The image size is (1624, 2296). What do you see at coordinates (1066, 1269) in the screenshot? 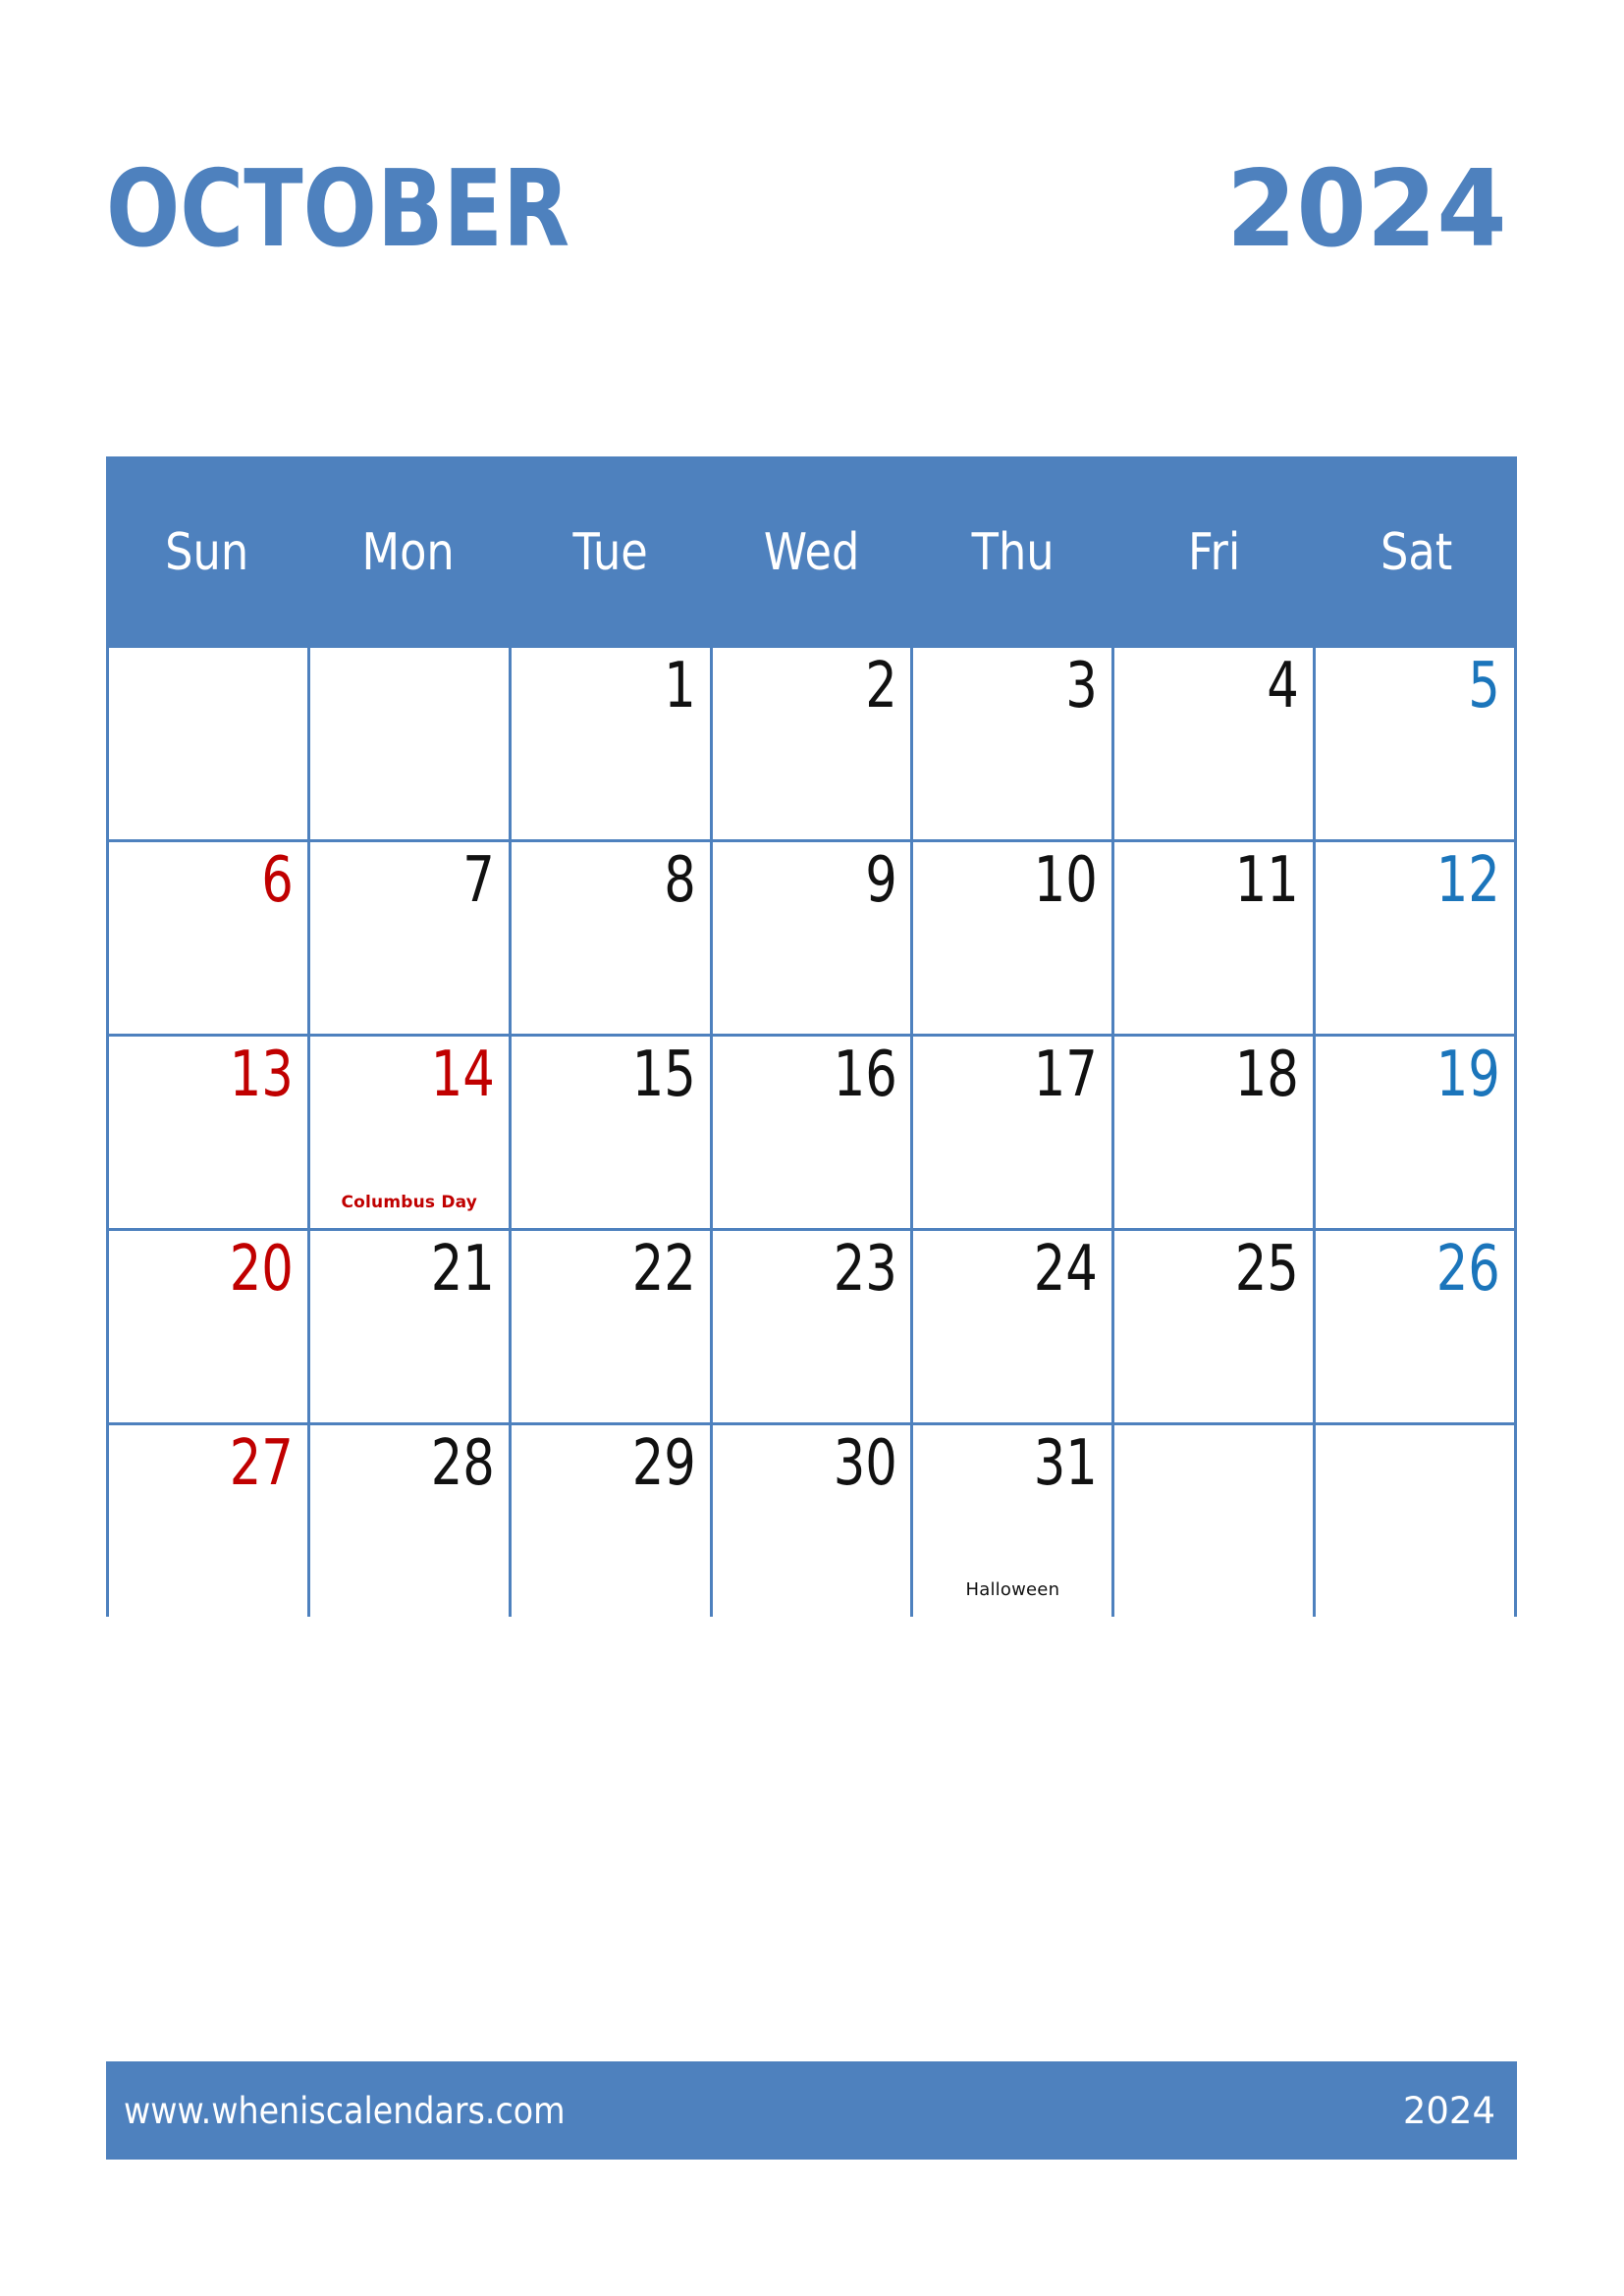
I see `day-number: 24` at bounding box center [1066, 1269].